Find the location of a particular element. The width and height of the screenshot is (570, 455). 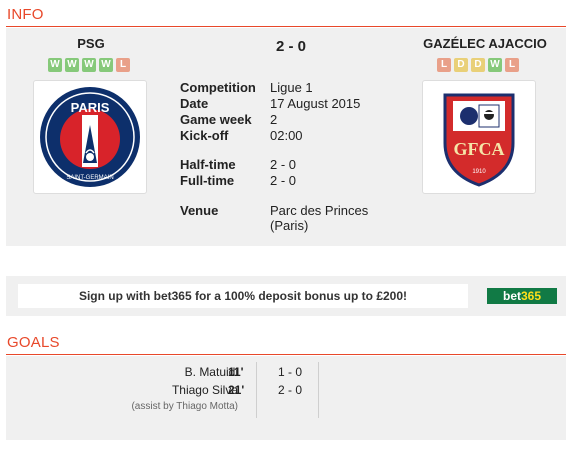

bet365-logo-left: bet is located at coordinates (511, 296).